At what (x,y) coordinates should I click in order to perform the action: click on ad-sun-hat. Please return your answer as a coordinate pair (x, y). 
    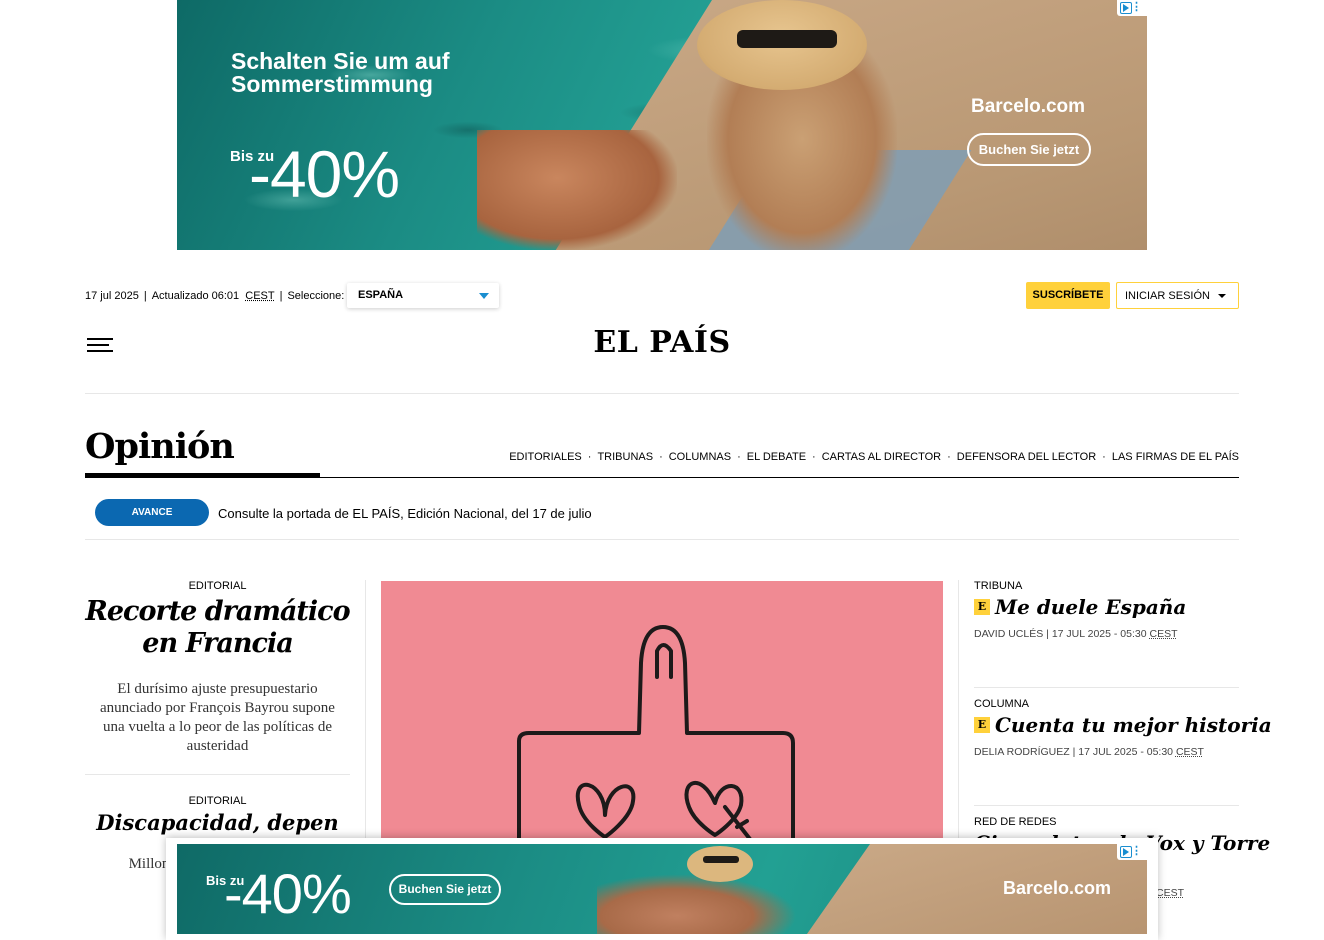
    Looking at the image, I should click on (720, 864).